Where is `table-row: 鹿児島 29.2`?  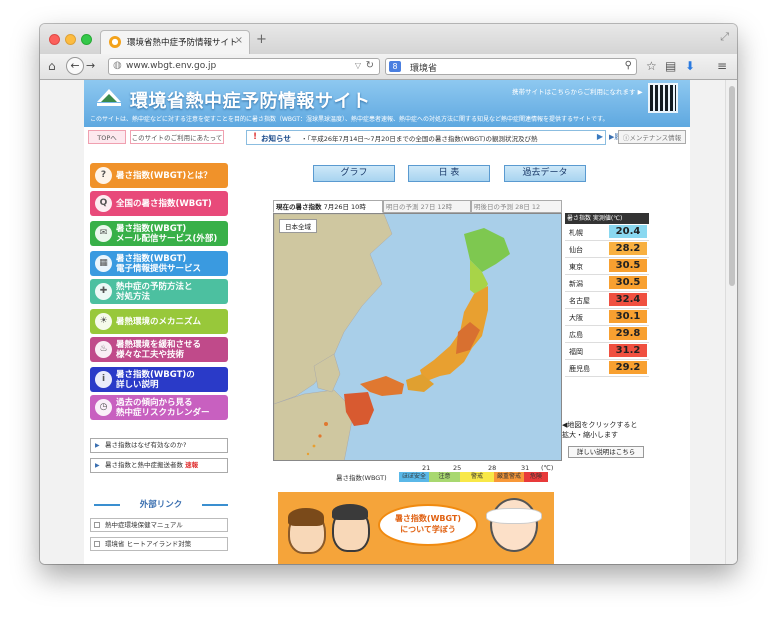 table-row: 鹿児島 29.2 is located at coordinates (607, 368).